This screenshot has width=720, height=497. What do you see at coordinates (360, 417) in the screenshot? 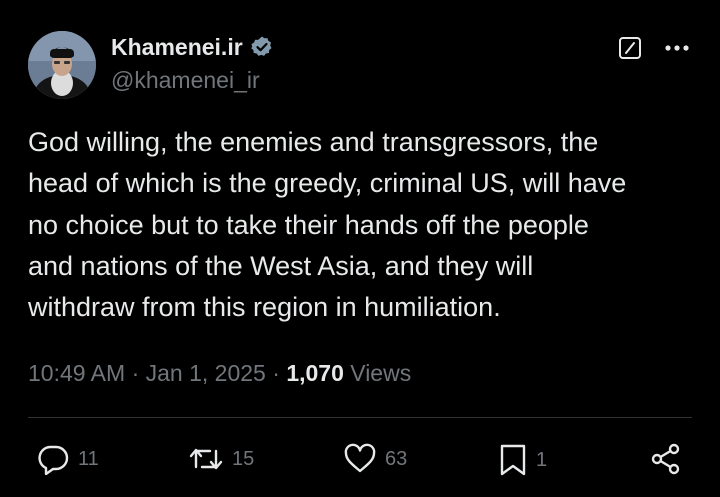
I see `divider` at bounding box center [360, 417].